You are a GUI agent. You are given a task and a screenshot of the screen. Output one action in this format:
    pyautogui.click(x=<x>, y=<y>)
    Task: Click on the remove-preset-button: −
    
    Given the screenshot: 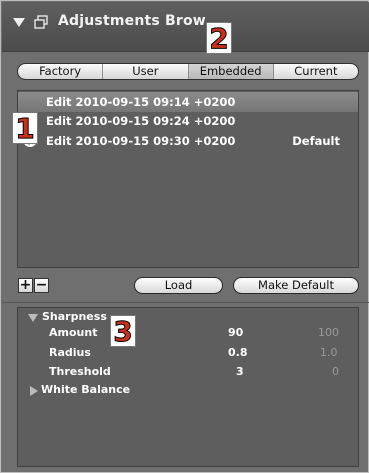 What is the action you would take?
    pyautogui.click(x=41, y=285)
    